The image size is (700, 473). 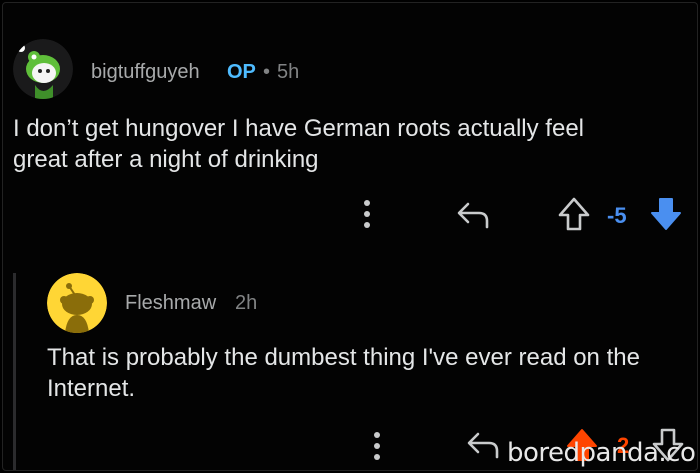 I want to click on comment-body-line: Internet., so click(x=91, y=388).